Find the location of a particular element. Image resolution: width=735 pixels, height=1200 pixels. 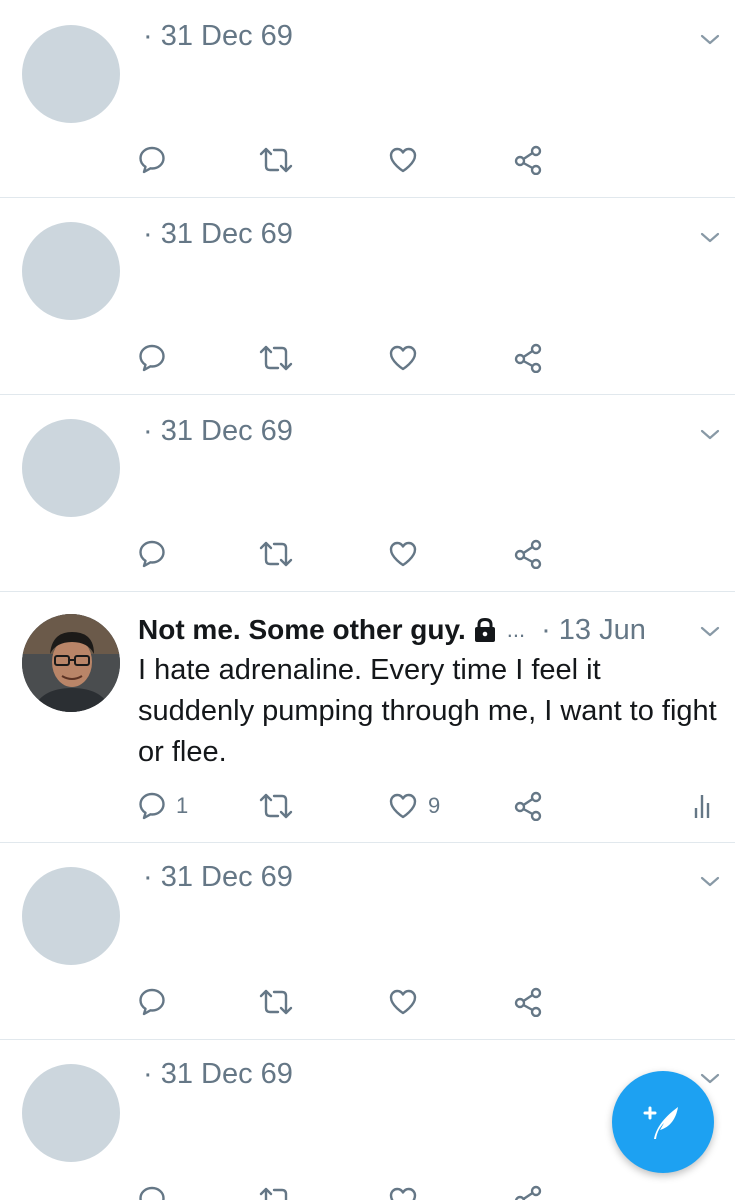

tweet-actions: 1 9 is located at coordinates (433, 806).